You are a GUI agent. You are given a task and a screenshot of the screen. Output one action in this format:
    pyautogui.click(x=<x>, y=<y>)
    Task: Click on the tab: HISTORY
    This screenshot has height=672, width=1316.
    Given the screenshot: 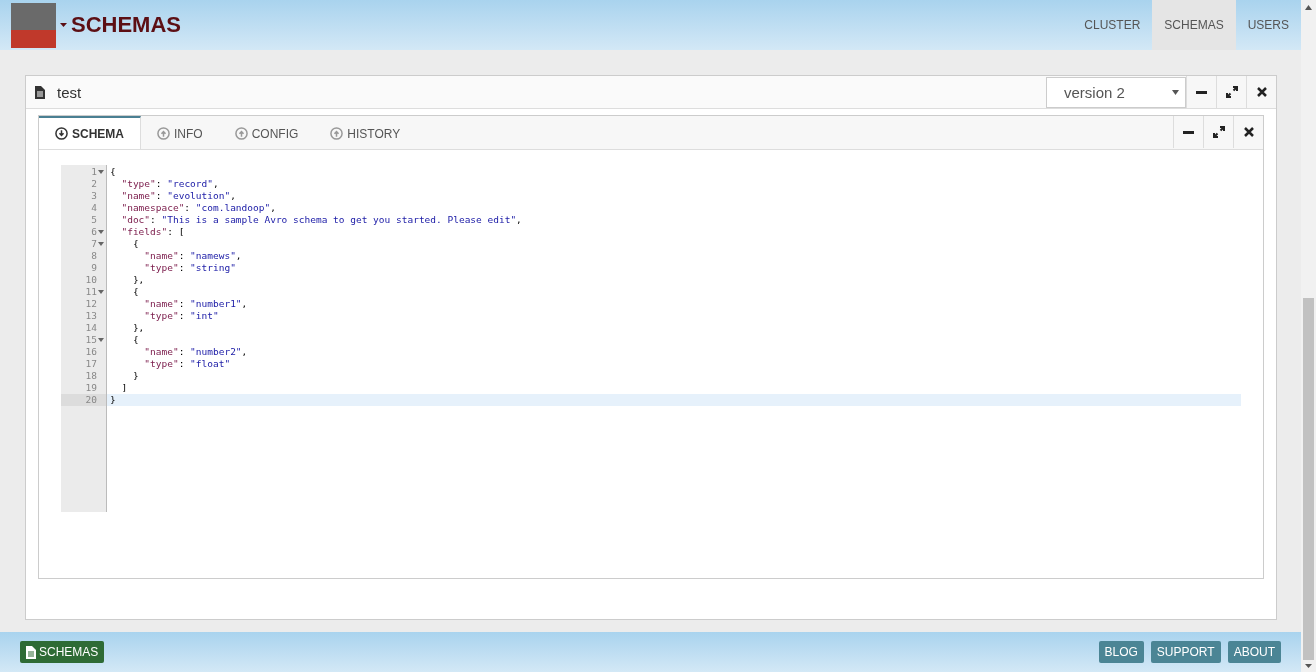 What is the action you would take?
    pyautogui.click(x=365, y=132)
    